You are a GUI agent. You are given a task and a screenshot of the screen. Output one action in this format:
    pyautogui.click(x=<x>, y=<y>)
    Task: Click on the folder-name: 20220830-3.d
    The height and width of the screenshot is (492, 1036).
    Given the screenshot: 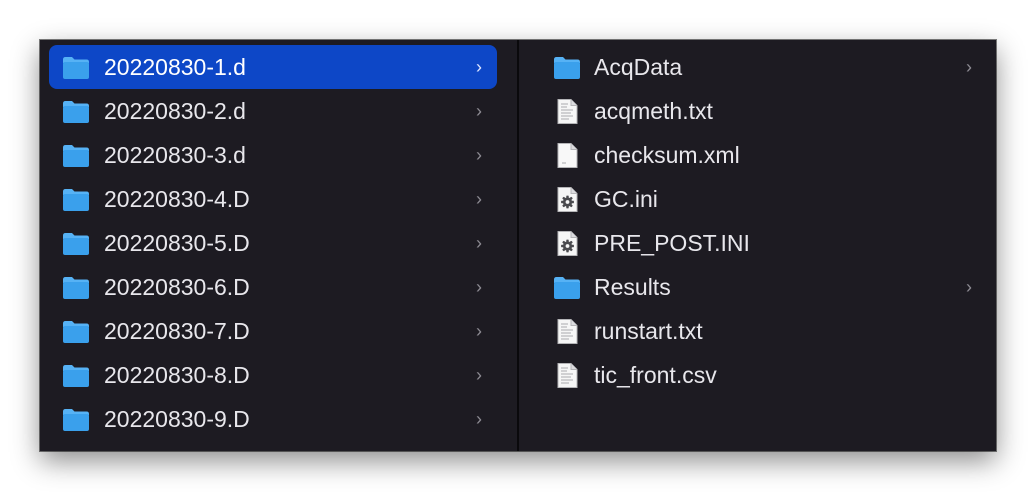 What is the action you would take?
    pyautogui.click(x=175, y=155)
    